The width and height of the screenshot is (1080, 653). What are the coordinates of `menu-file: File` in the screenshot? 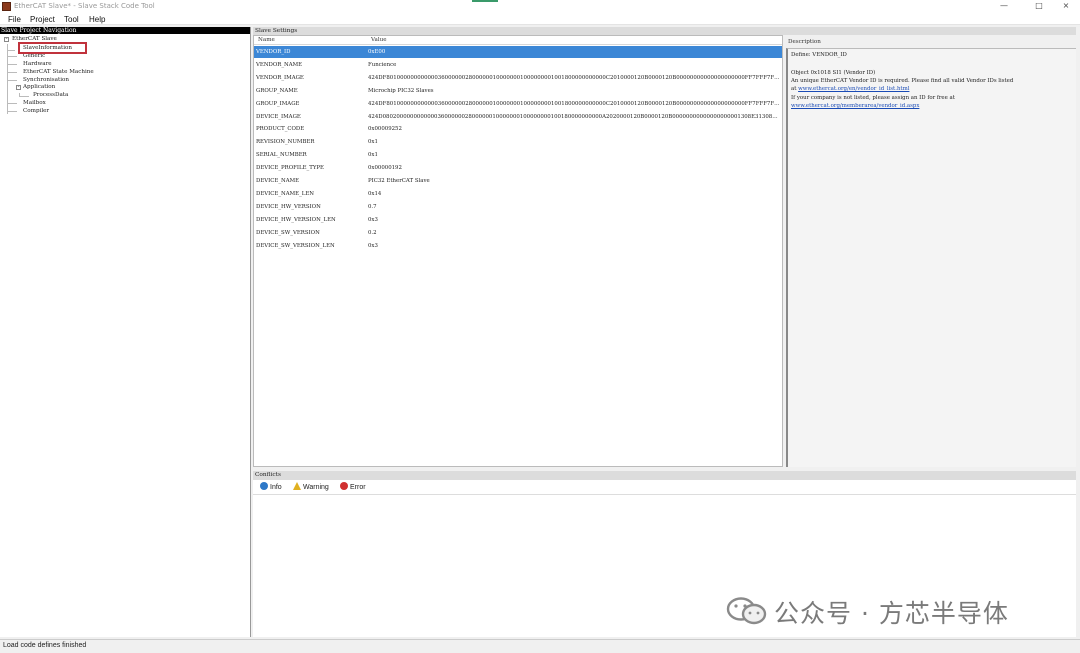 It's located at (14, 19).